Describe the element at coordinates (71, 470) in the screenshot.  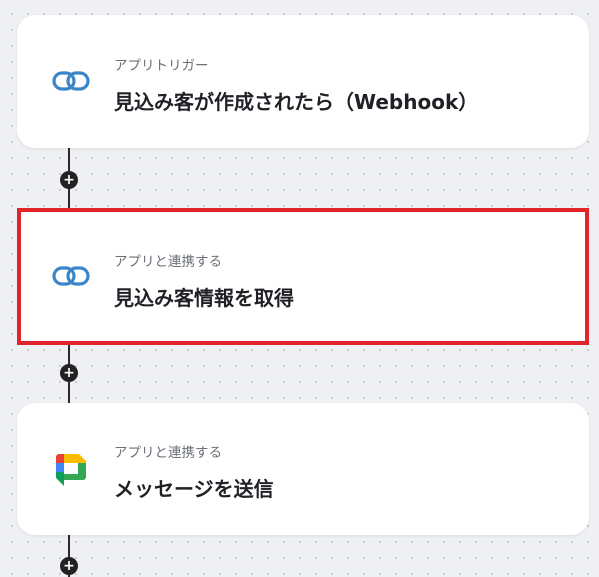
I see `google-chat-icon` at that location.